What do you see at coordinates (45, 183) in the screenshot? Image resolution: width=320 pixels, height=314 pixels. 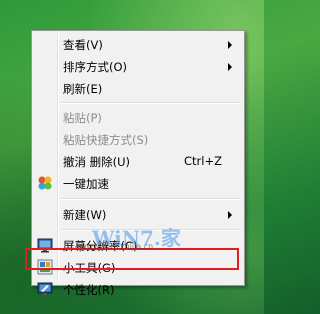 I see `accelerate-icon` at bounding box center [45, 183].